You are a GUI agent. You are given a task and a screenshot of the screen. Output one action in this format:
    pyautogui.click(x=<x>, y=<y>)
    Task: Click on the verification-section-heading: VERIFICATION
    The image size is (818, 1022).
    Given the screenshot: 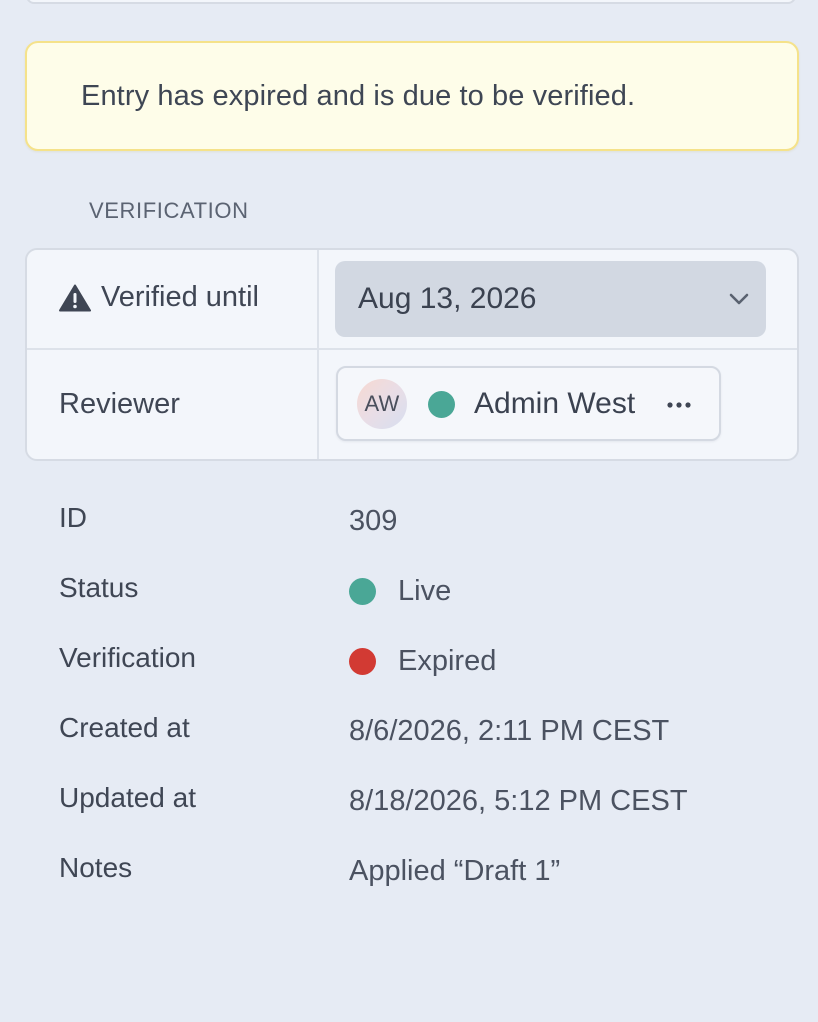 What is the action you would take?
    pyautogui.click(x=169, y=210)
    